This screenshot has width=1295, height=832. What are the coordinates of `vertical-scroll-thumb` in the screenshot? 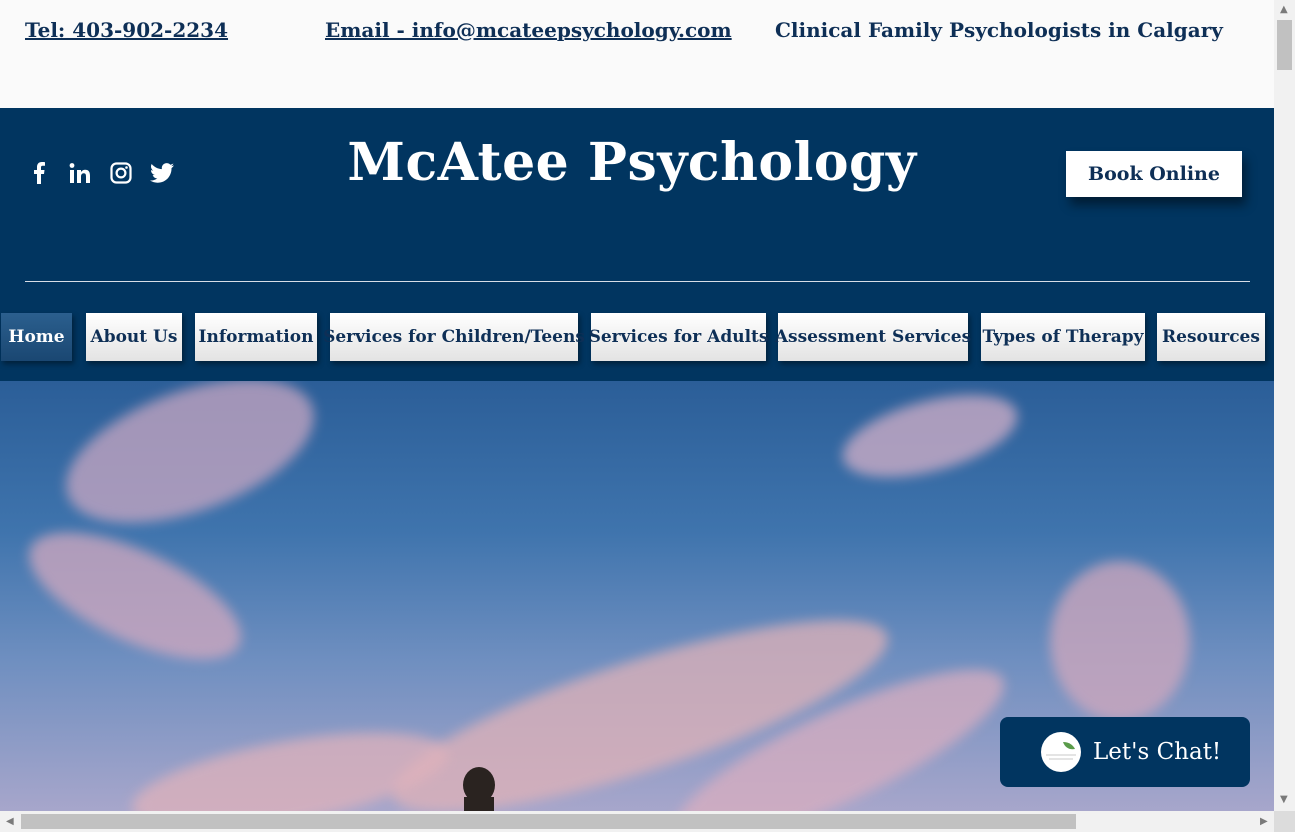 It's located at (1284, 45).